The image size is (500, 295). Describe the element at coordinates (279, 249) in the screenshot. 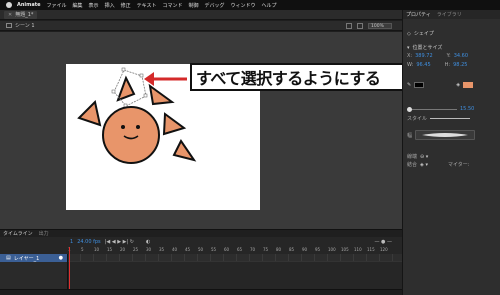

I see `ruler-tick: 80` at that location.